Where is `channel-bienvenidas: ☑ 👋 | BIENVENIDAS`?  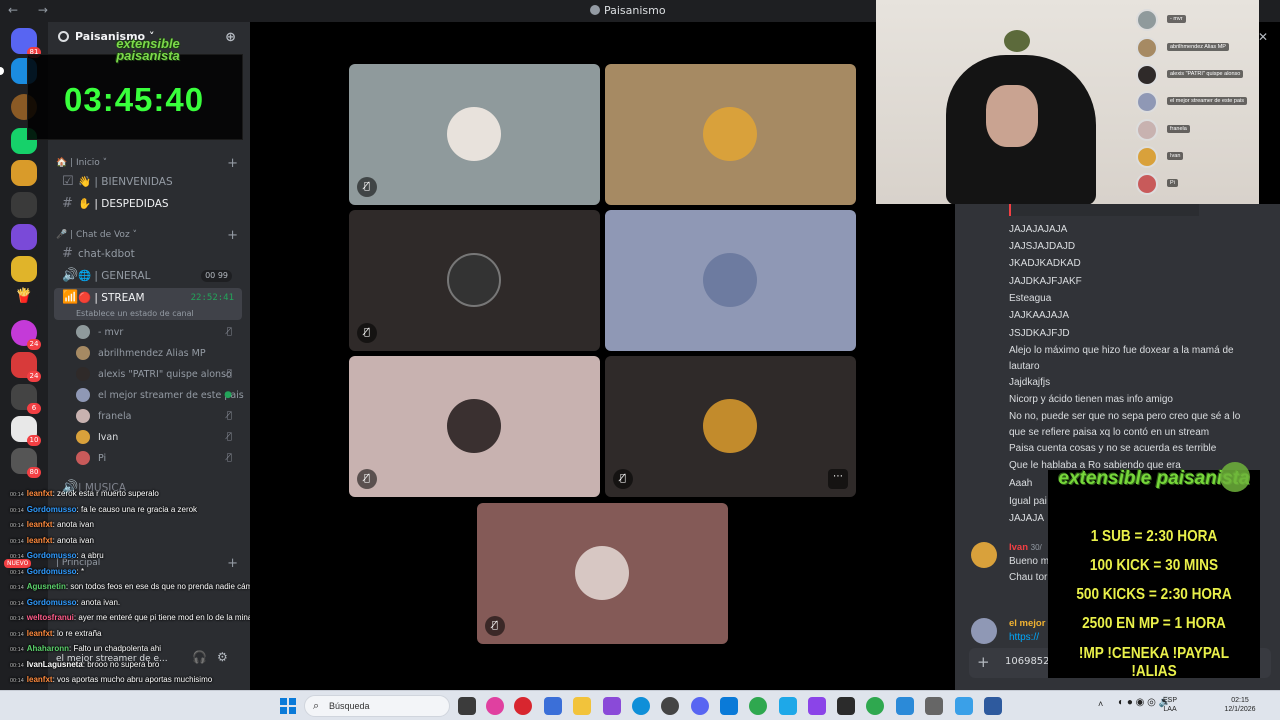
channel-bienvenidas: ☑ 👋 | BIENVENIDAS is located at coordinates (148, 182).